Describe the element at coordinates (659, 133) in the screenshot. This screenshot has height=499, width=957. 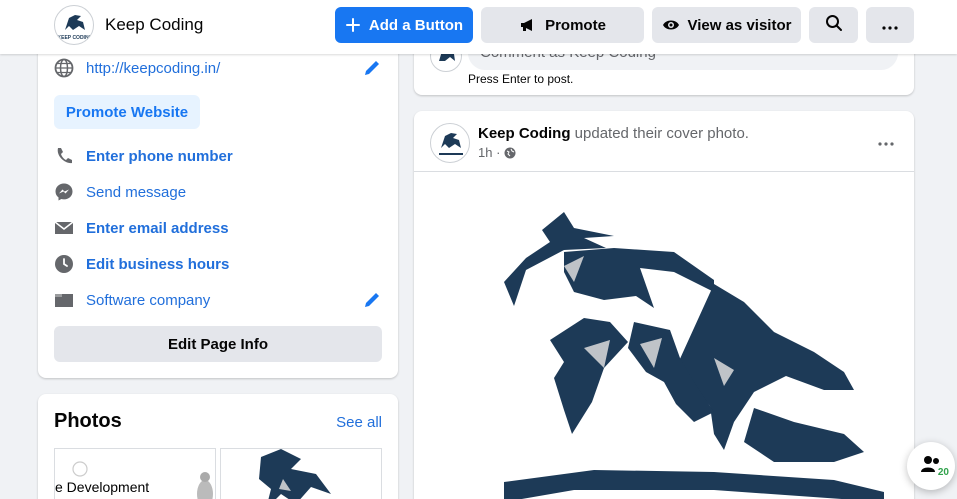
I see `post-action: updated their cover photo.` at that location.